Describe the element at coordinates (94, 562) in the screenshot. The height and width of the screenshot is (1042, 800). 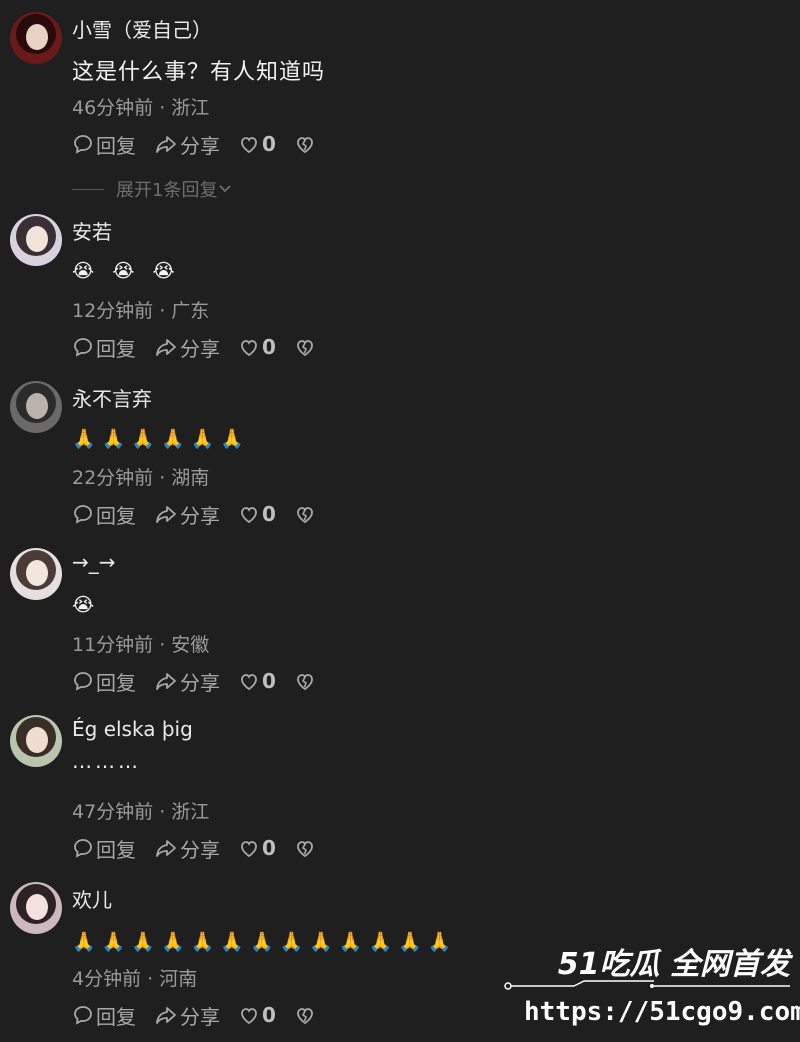
I see `comment-username: →_→` at that location.